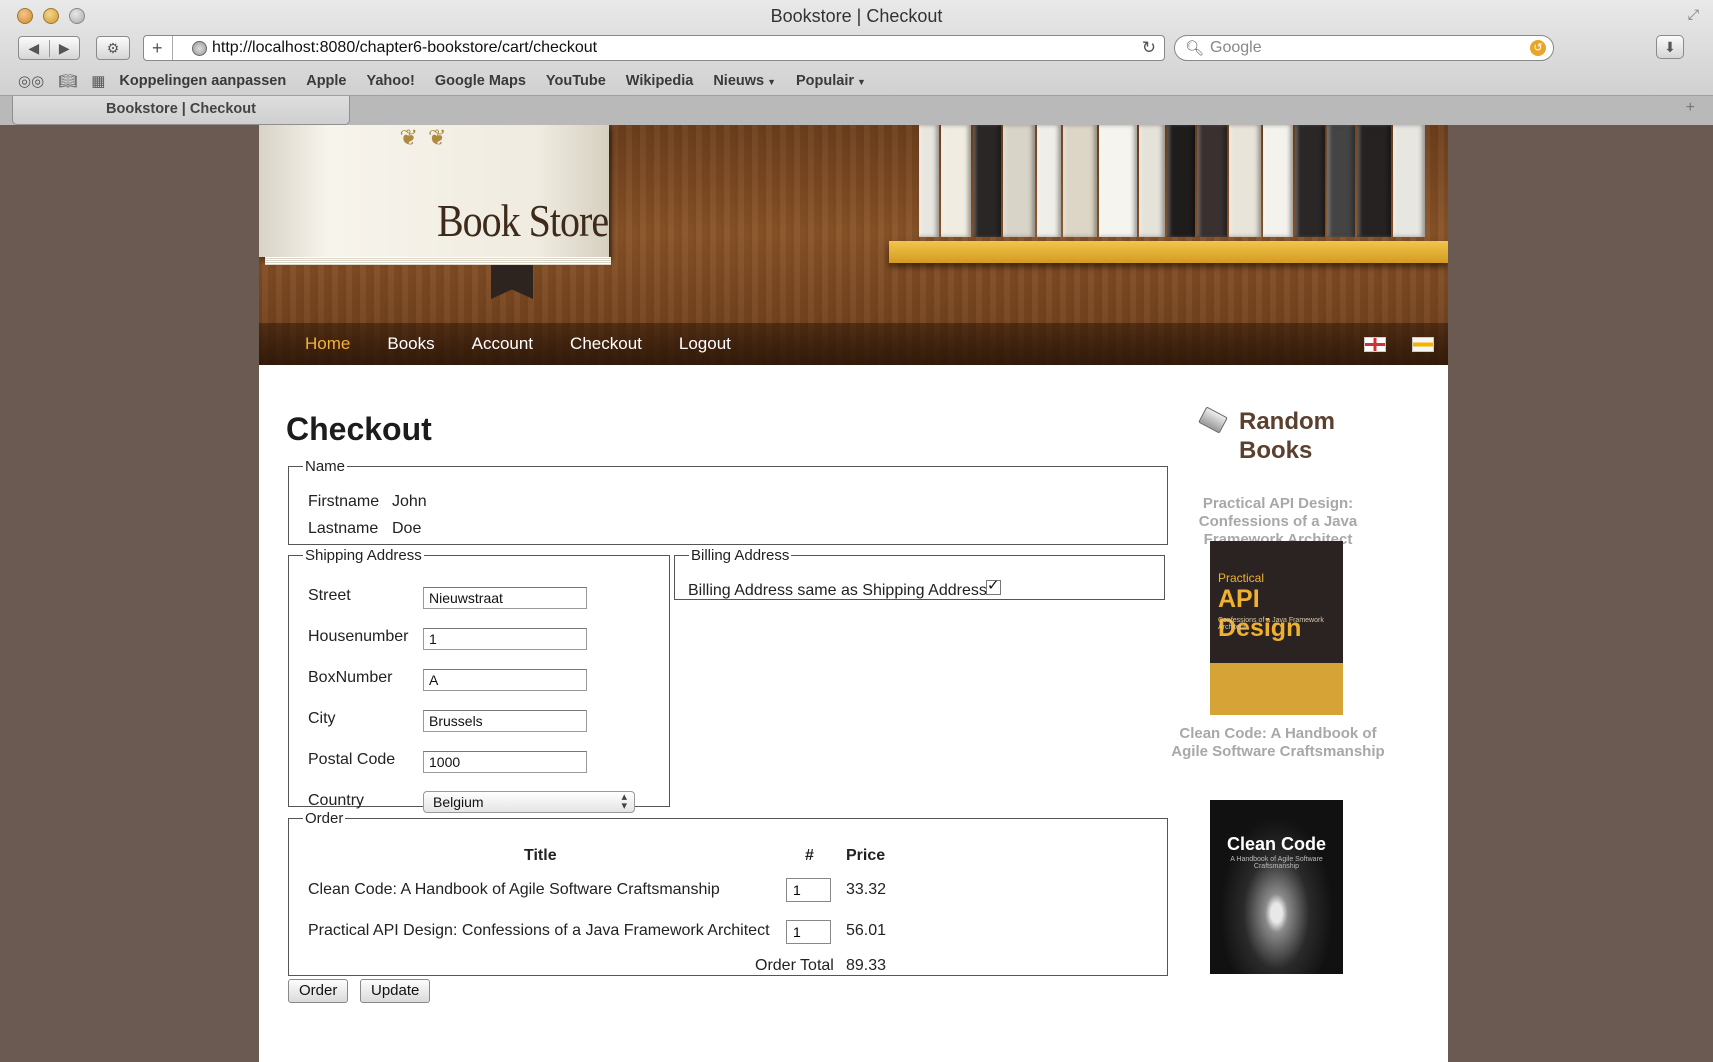 This screenshot has height=1062, width=1713. I want to click on fullscreen-icon: ⤢, so click(1693, 14).